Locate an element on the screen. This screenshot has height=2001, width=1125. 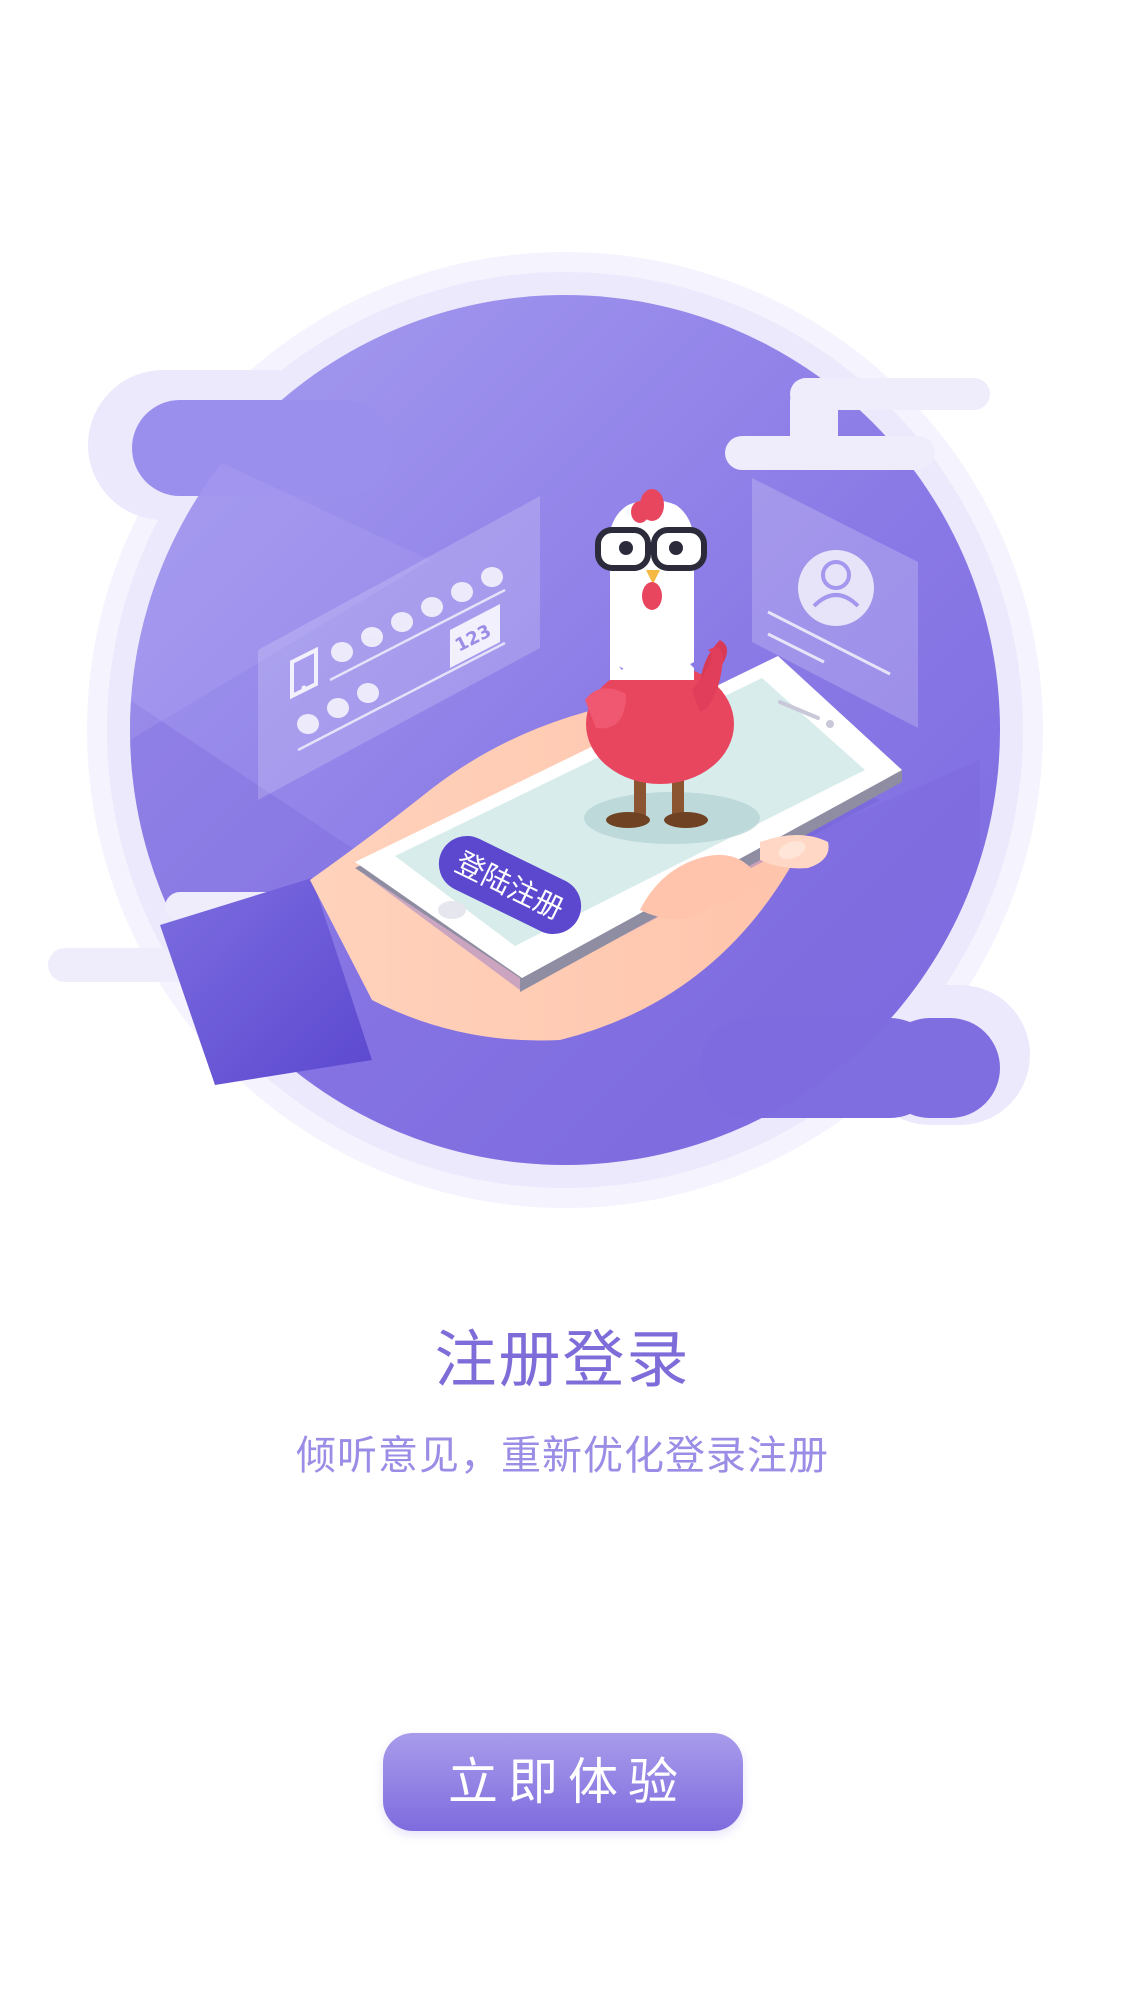
page-title: 注册登录 is located at coordinates (562, 1359).